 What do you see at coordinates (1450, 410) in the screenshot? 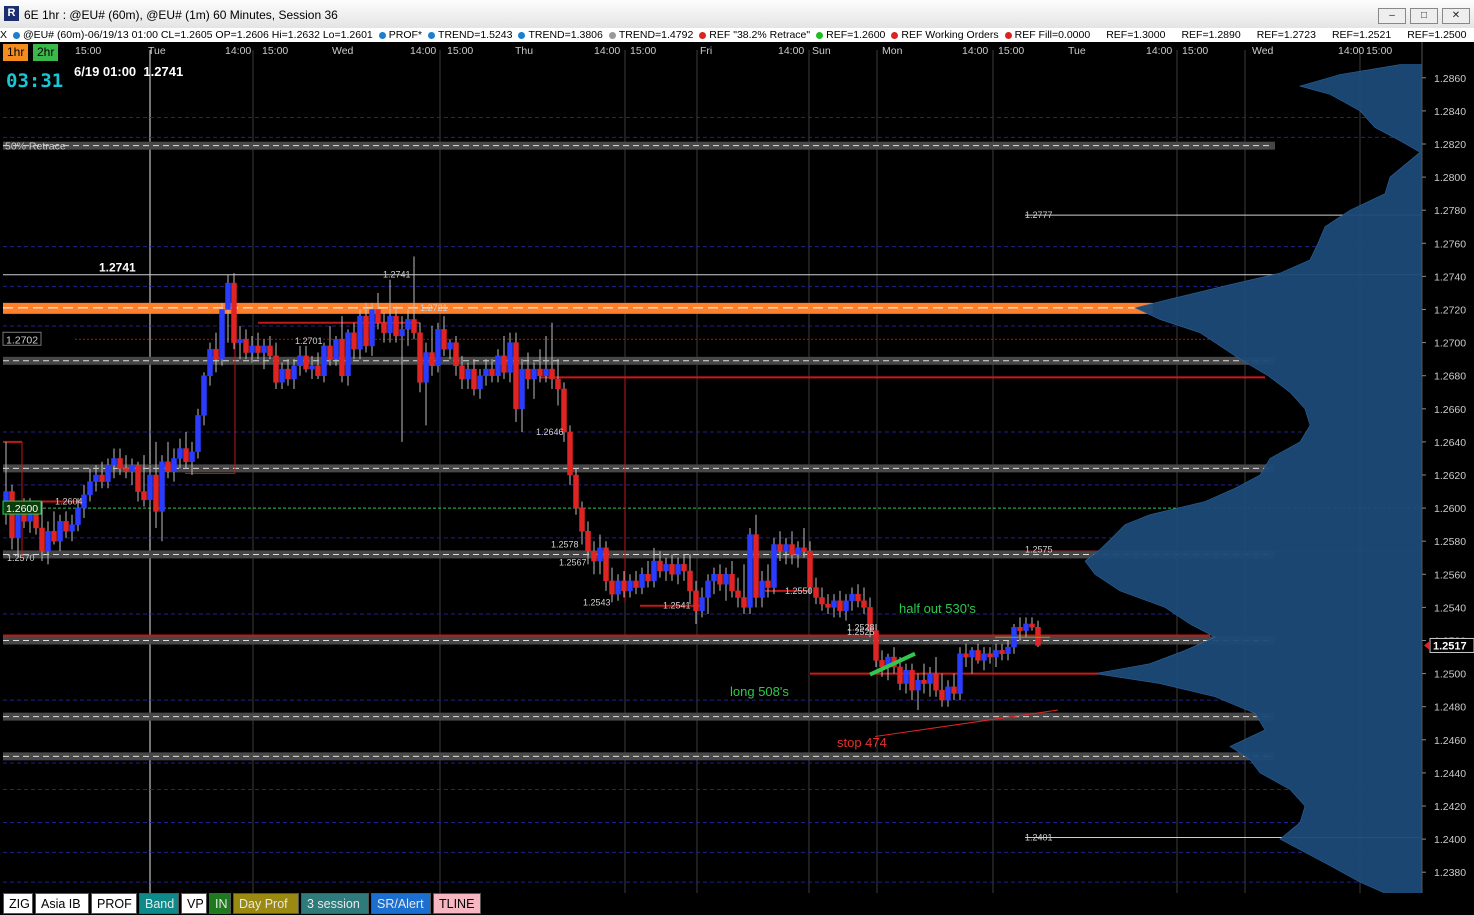
I see `price-axis-label: 1.2660` at bounding box center [1450, 410].